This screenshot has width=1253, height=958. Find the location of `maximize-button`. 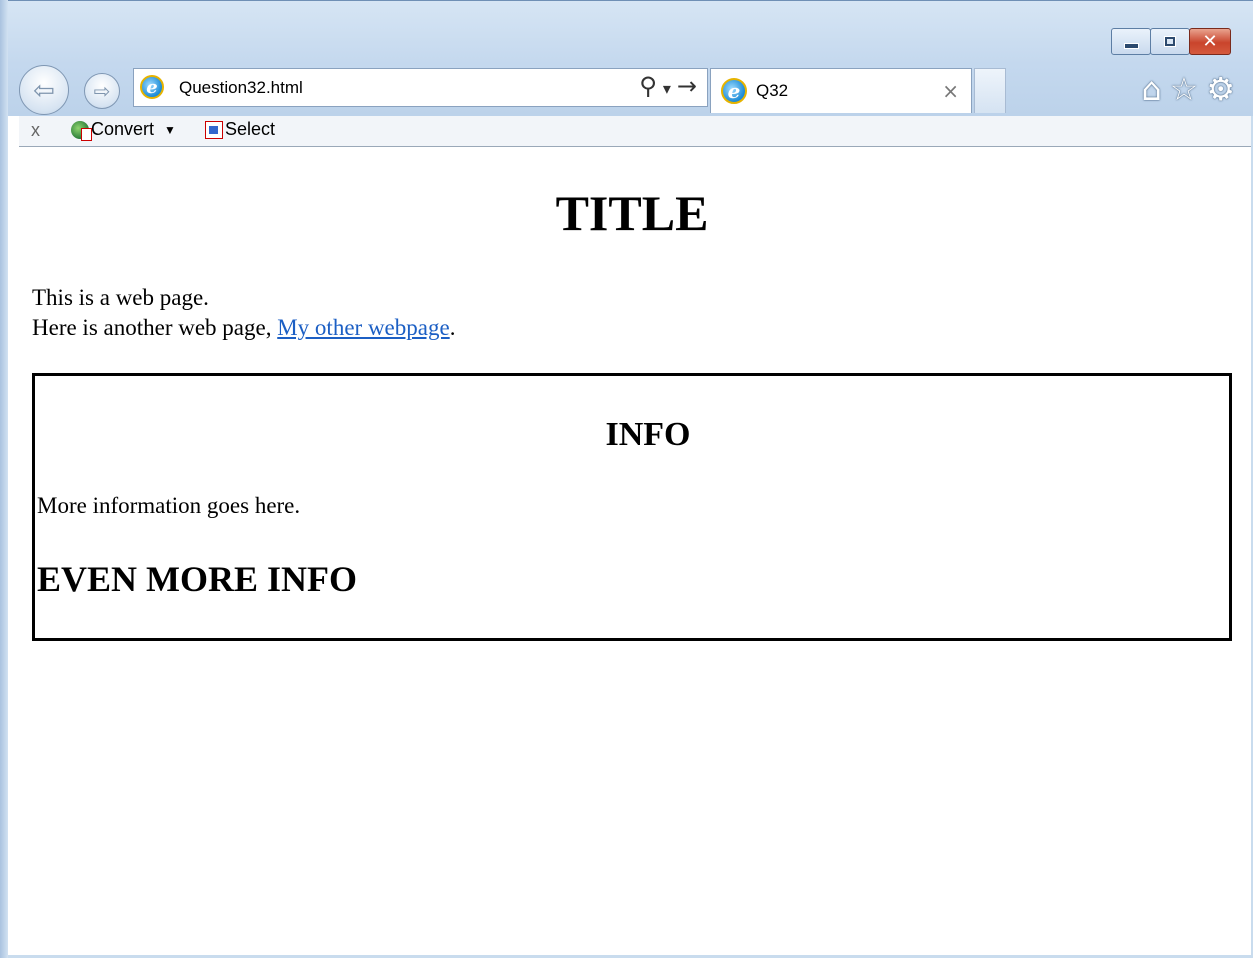

maximize-button is located at coordinates (1170, 41).